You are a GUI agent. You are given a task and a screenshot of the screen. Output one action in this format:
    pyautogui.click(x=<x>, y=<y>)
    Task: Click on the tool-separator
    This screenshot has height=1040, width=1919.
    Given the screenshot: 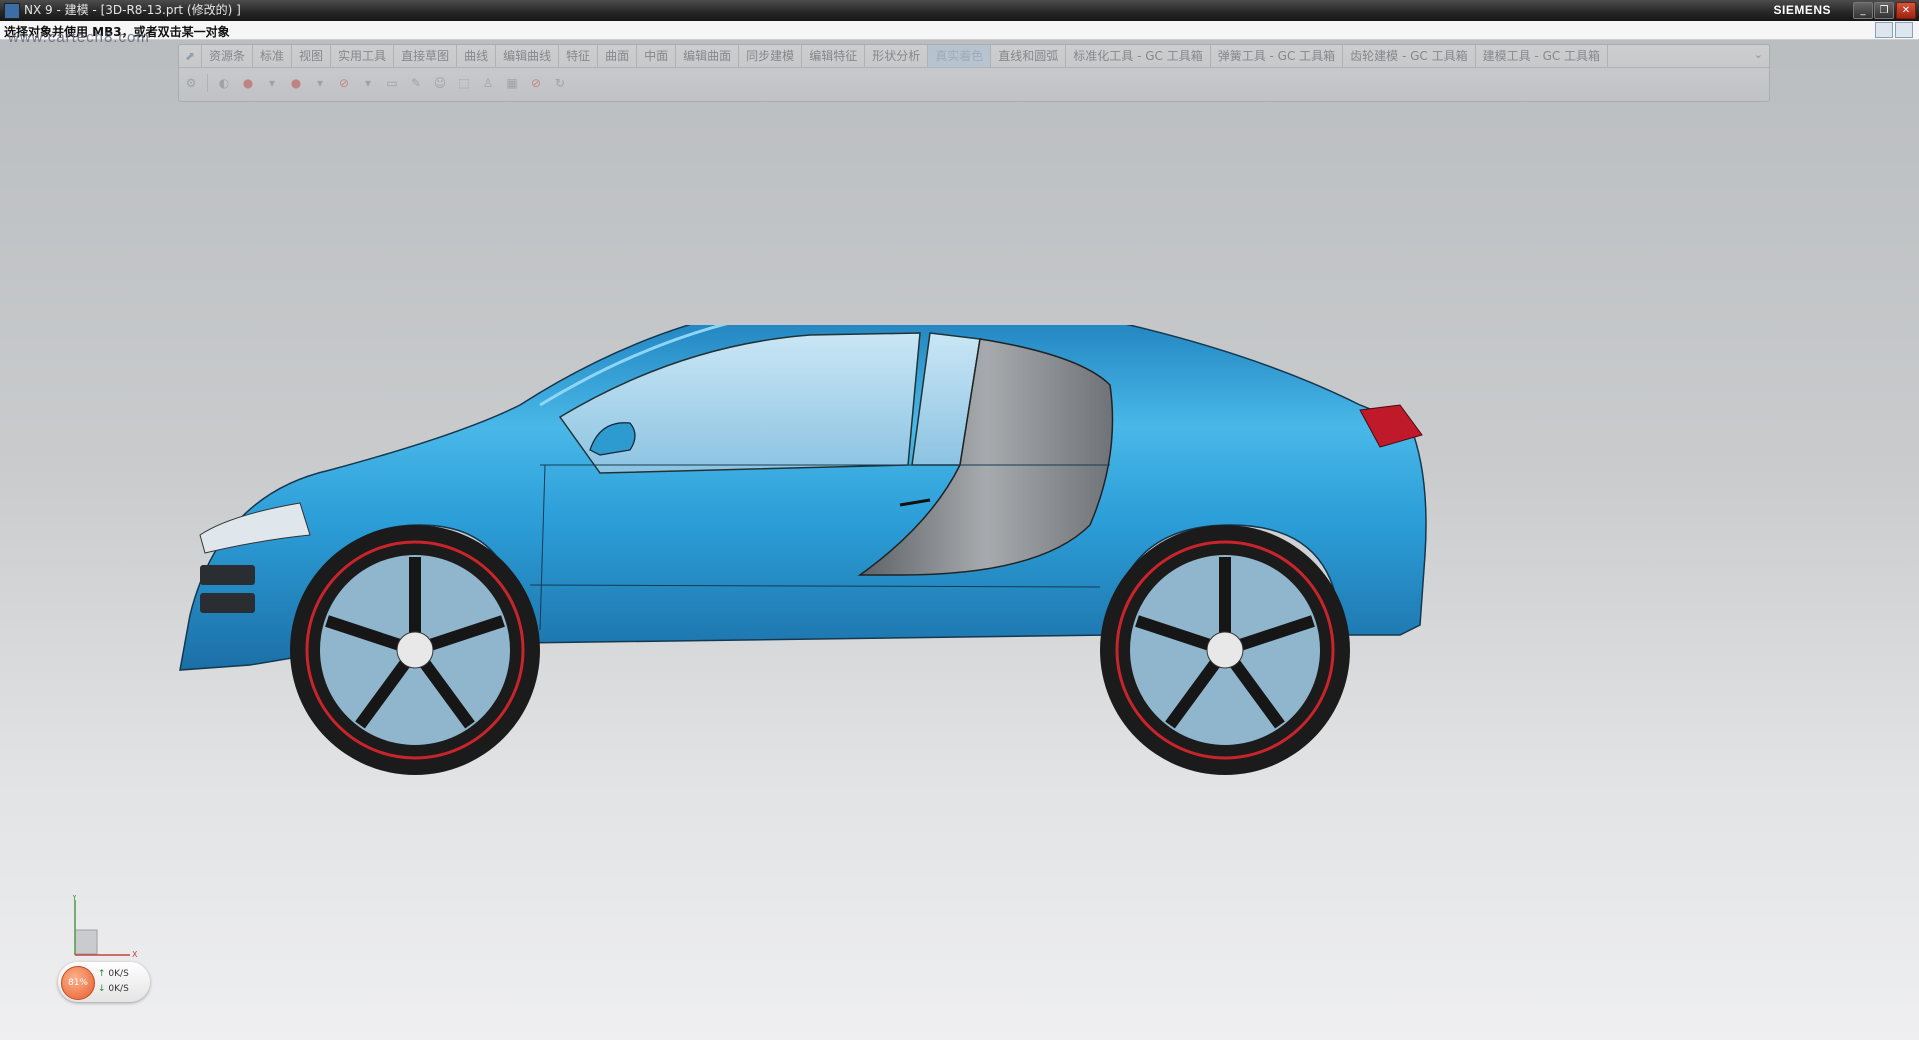 What is the action you would take?
    pyautogui.click(x=207, y=83)
    